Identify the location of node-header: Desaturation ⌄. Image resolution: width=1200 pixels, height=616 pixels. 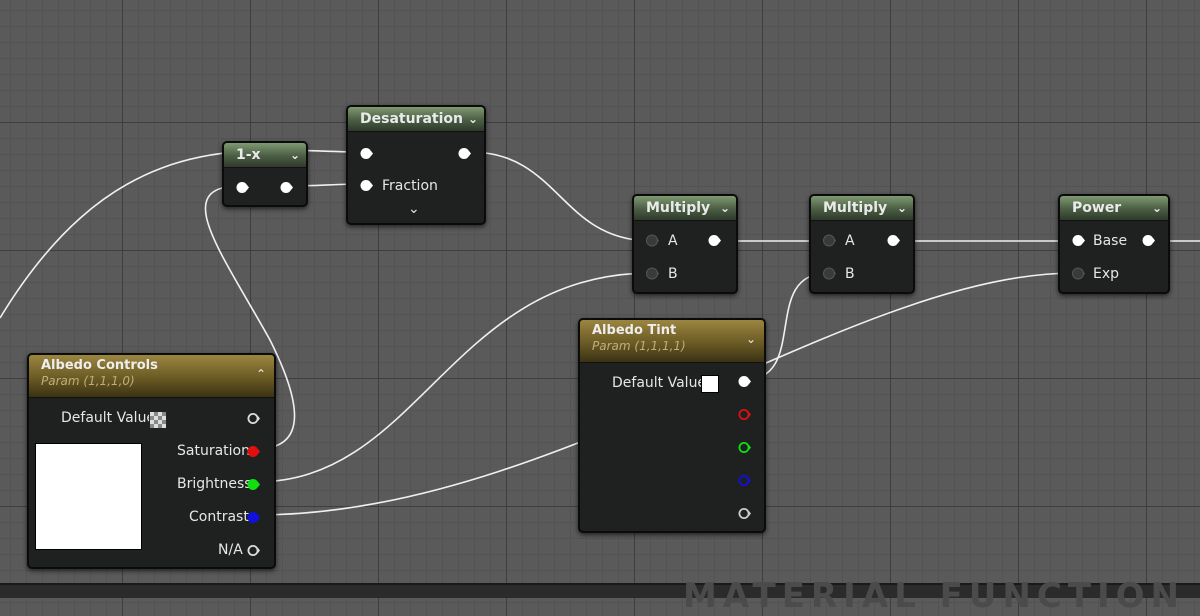
(416, 119).